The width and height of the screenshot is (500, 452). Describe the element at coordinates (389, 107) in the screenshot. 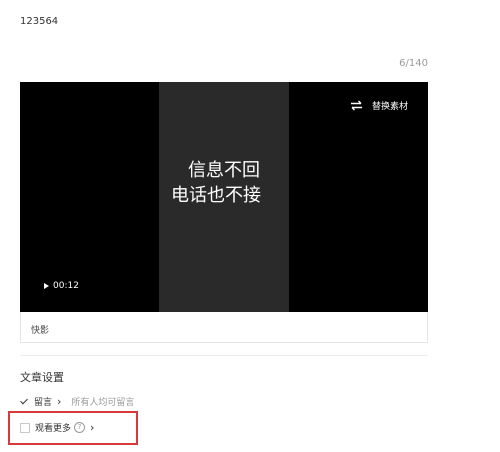

I see `replace-material-label: 替换素材` at that location.